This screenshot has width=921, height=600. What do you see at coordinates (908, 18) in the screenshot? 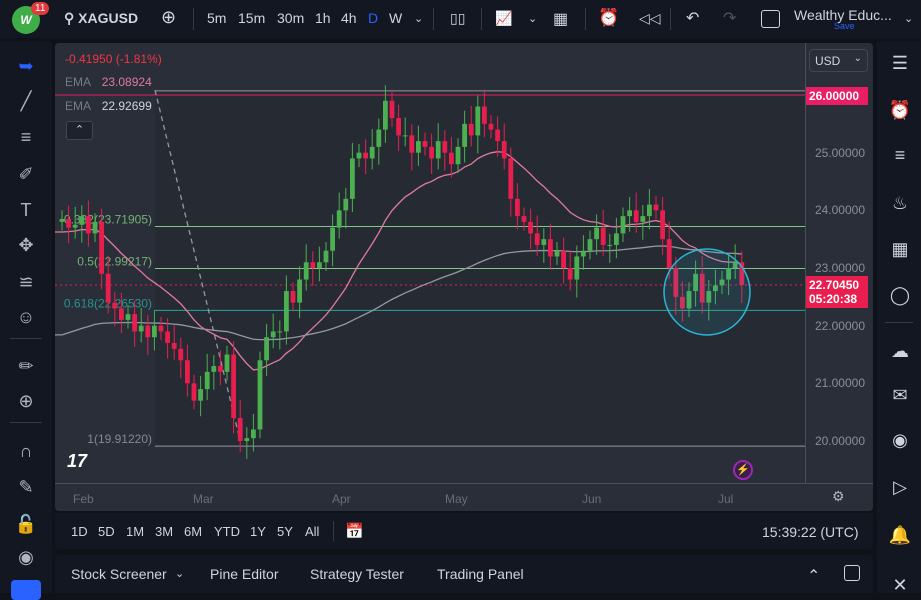
I see `layout-menu-chevron-icon: ⌄` at bounding box center [908, 18].